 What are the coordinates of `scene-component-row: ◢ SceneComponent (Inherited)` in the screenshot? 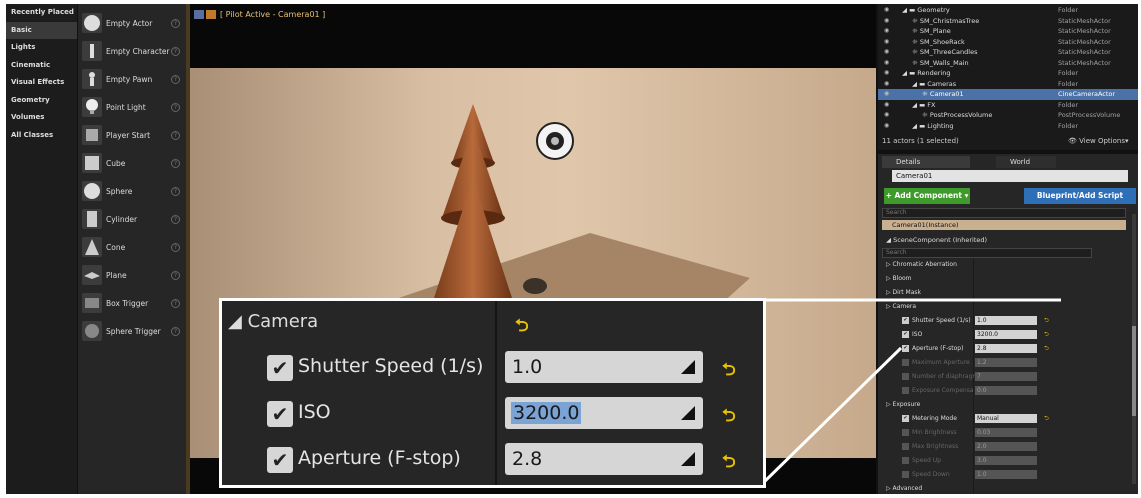 It's located at (936, 240).